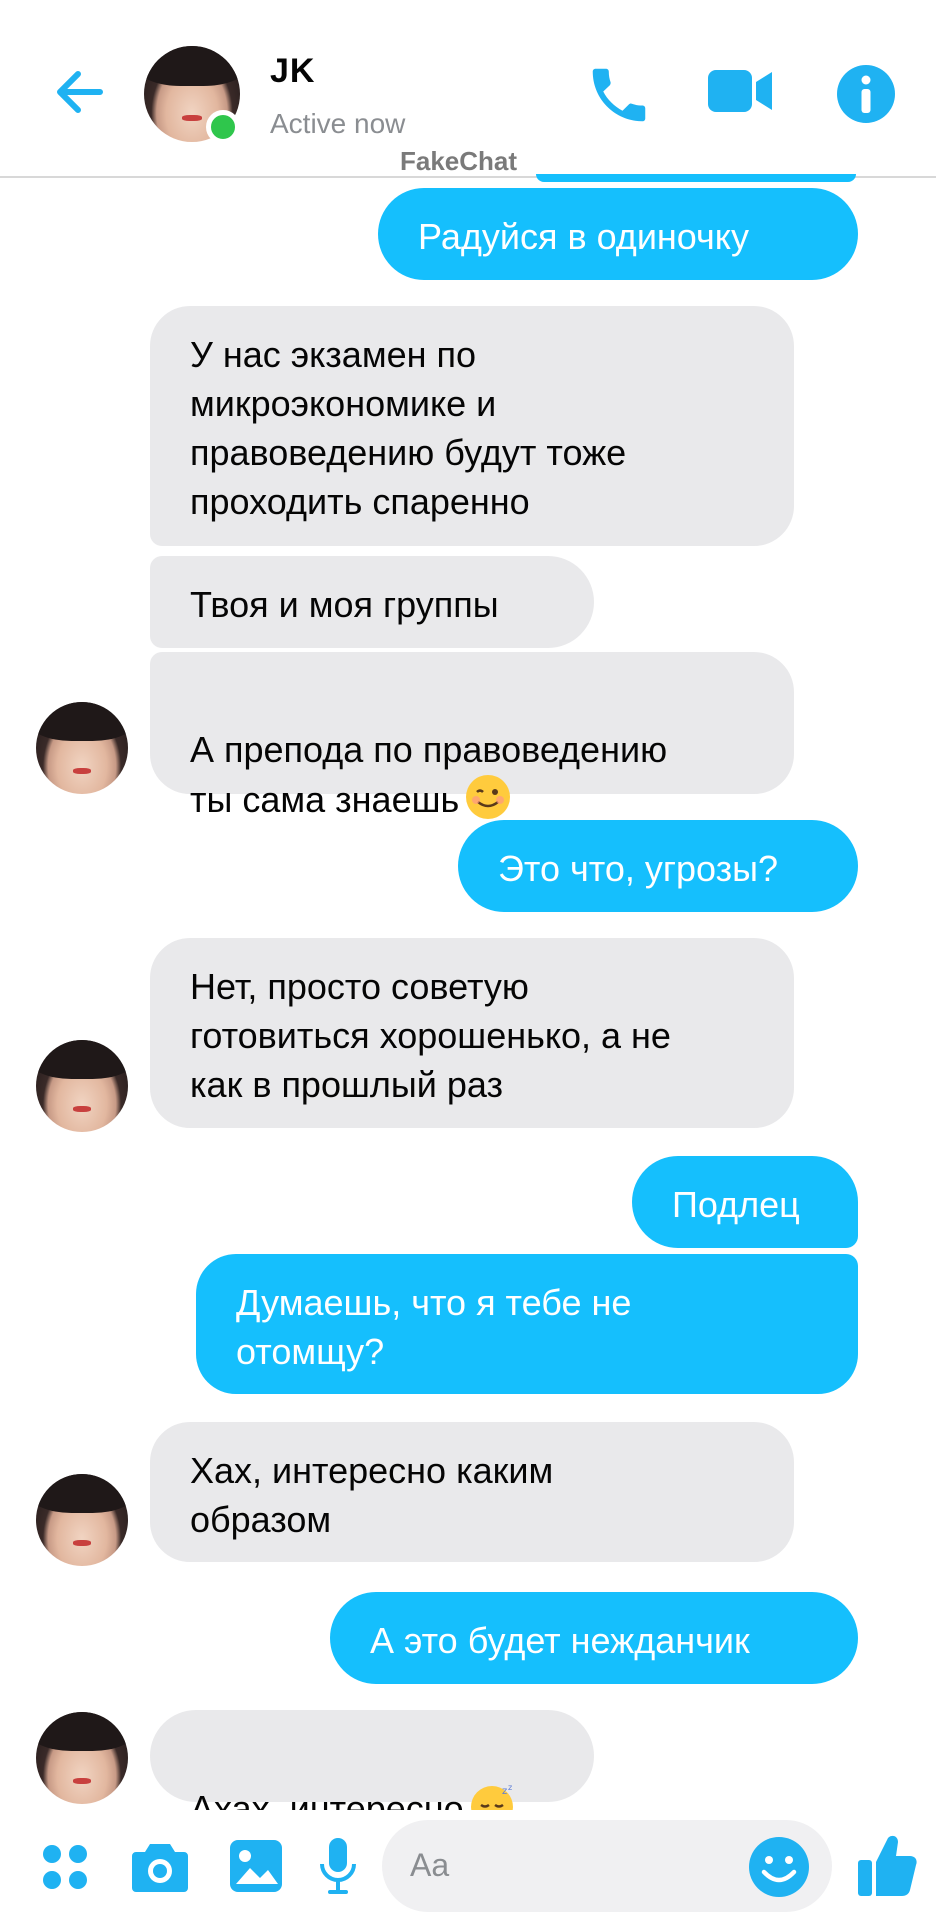 This screenshot has height=1920, width=936. What do you see at coordinates (472, 1492) in the screenshot?
I see `incoming-message: Хах, интересно каким образом` at bounding box center [472, 1492].